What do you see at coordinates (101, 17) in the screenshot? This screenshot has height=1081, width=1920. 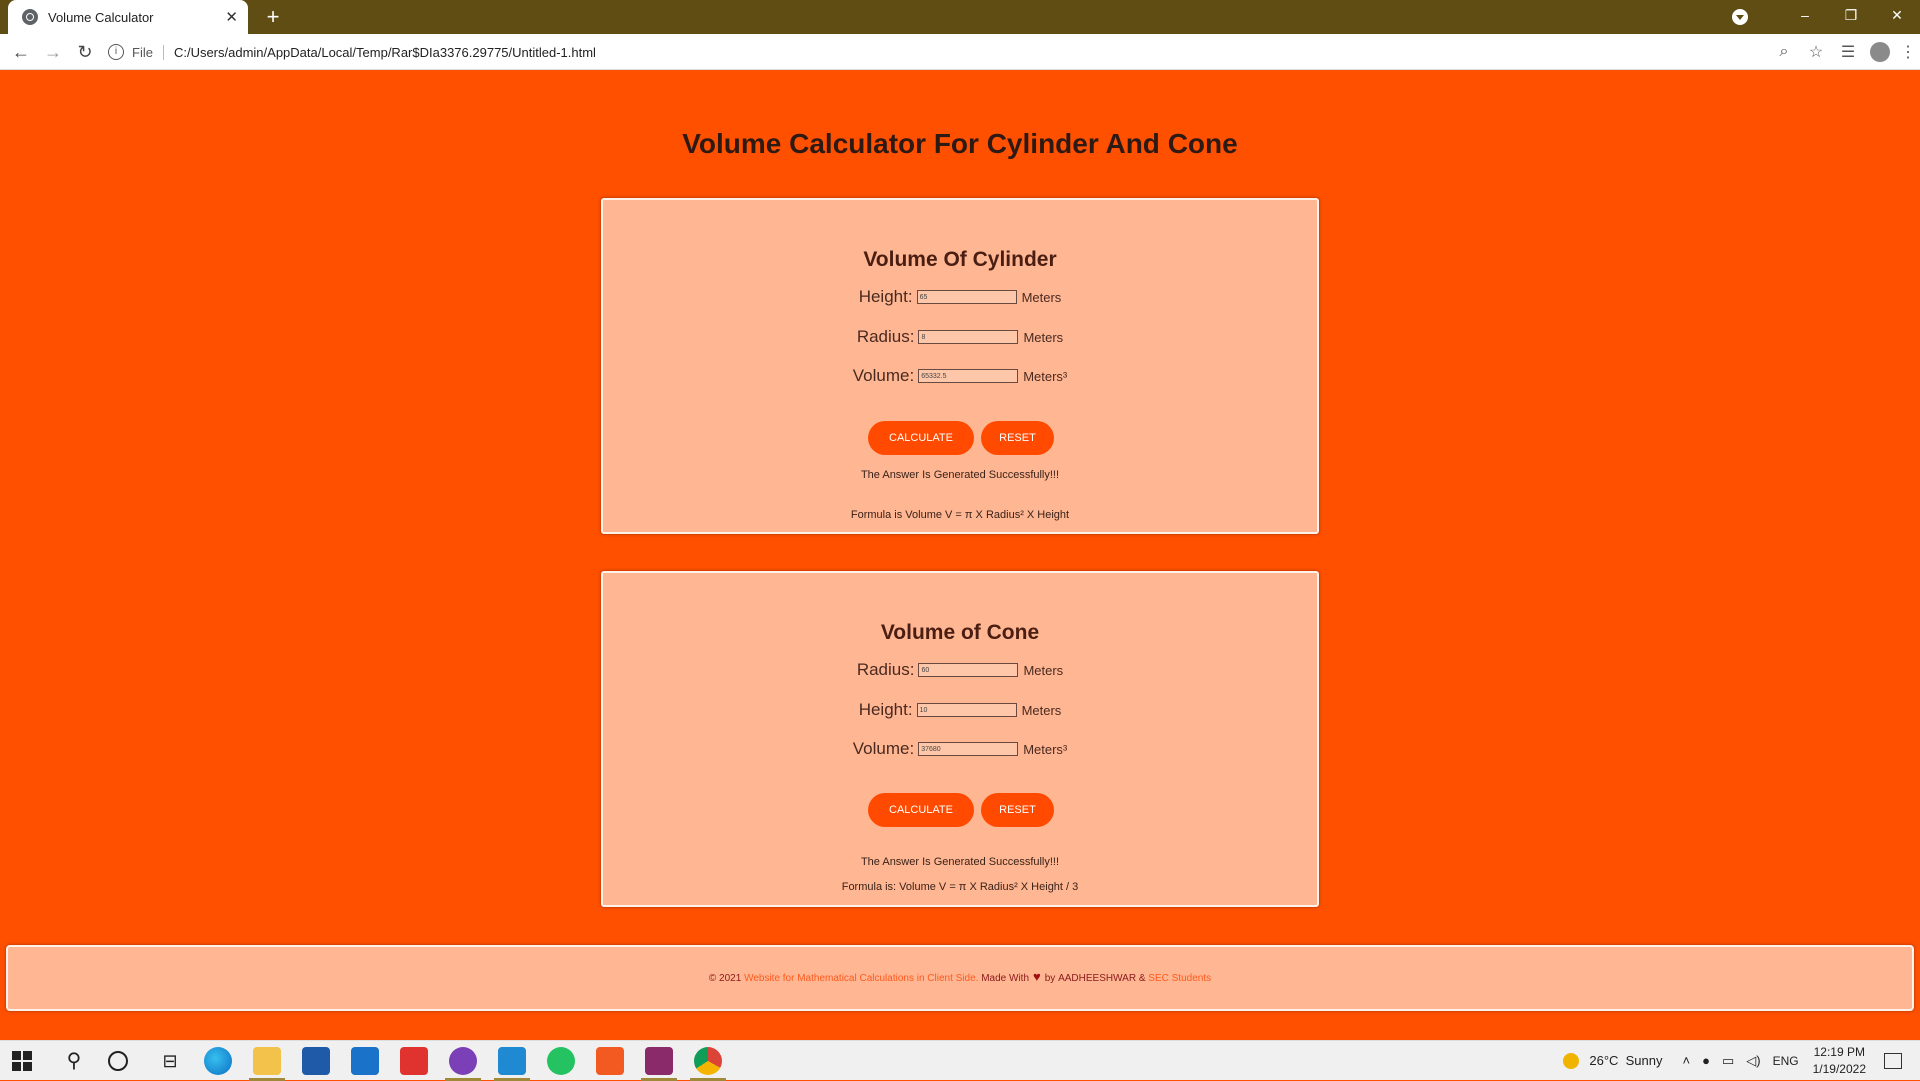 I see `tab-title: Volume Calculator` at bounding box center [101, 17].